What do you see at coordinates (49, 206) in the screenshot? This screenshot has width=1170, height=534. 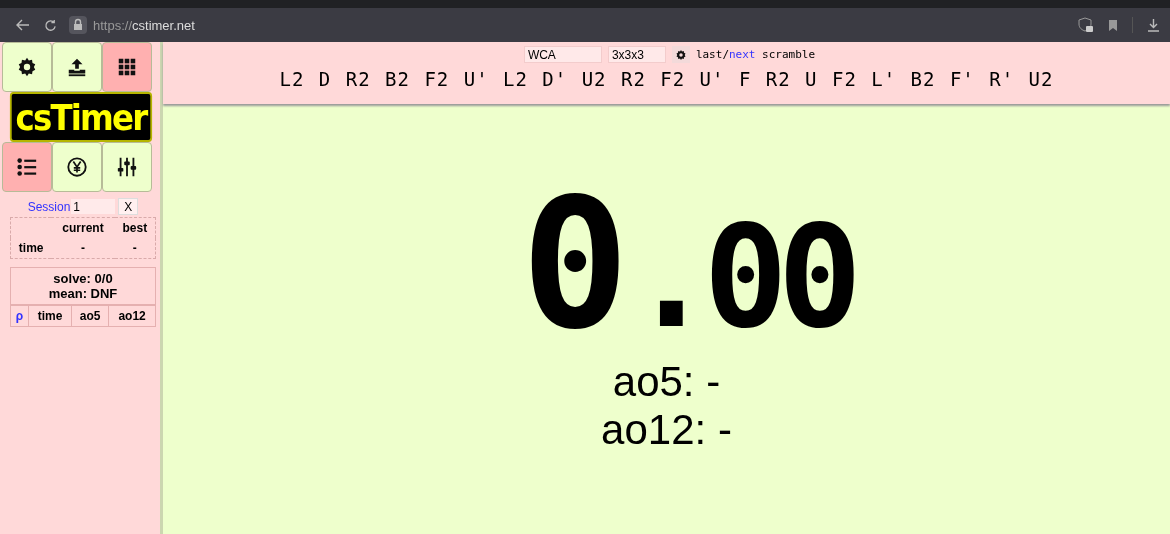 I see `session-label: Session` at bounding box center [49, 206].